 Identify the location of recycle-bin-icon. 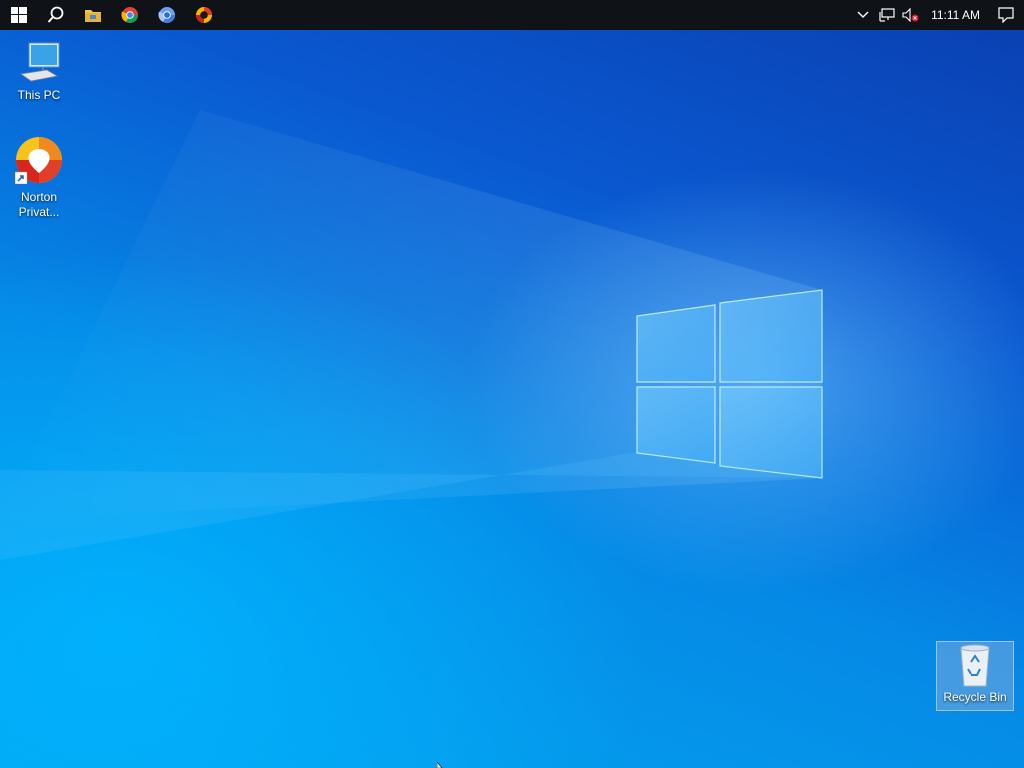
(975, 665).